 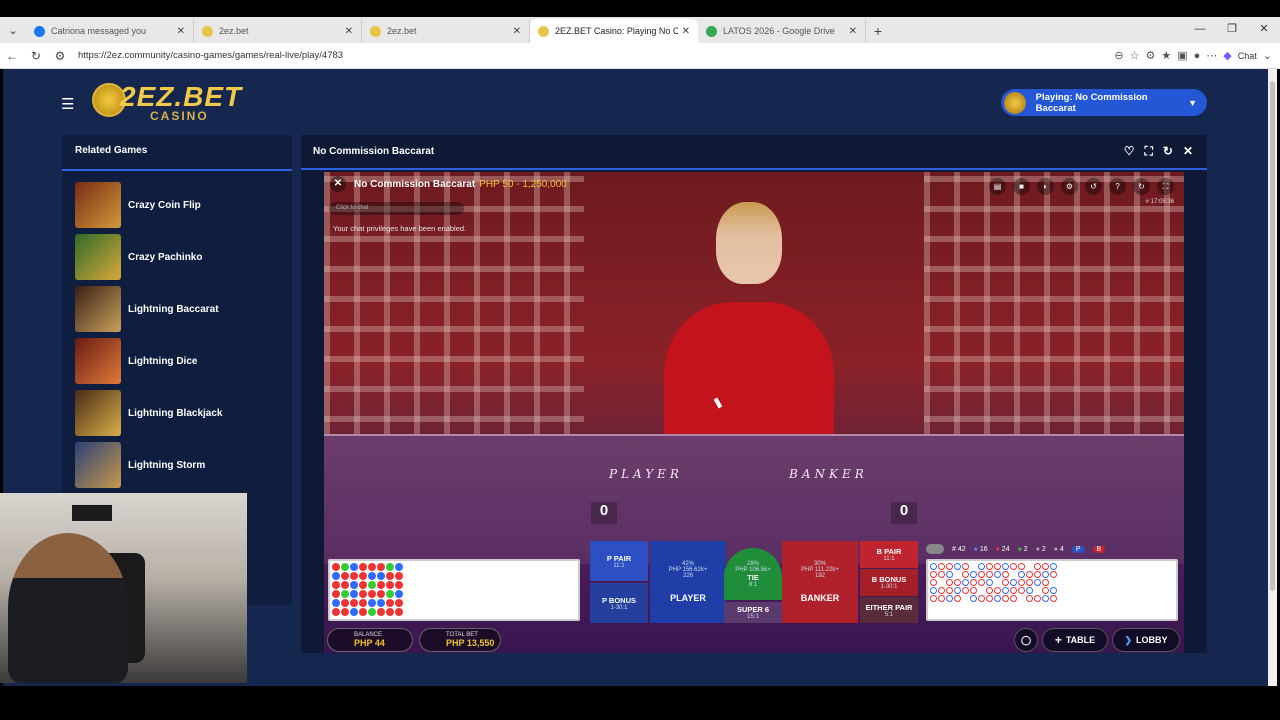 I want to click on settings-icon: ⚙, so click(x=1069, y=186).